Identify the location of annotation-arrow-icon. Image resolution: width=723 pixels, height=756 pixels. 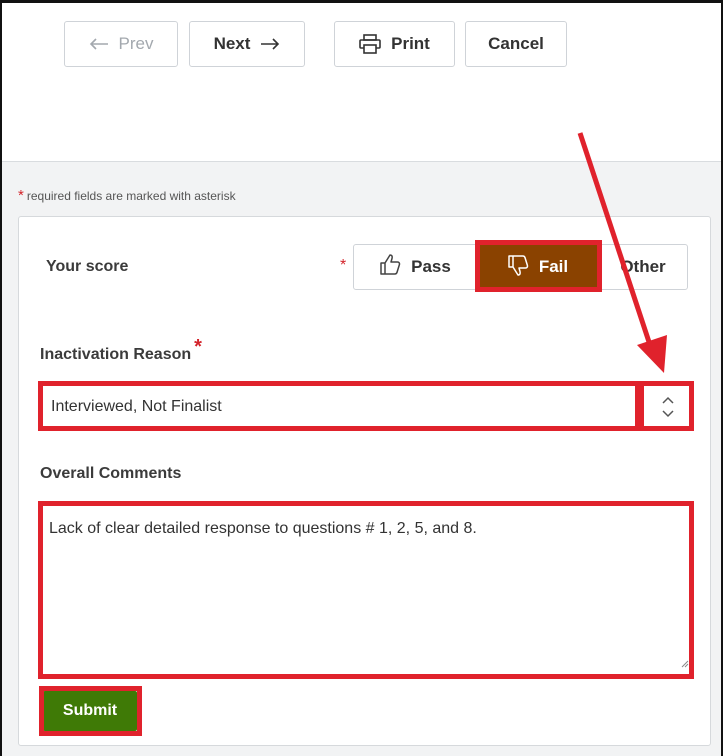
(622, 252).